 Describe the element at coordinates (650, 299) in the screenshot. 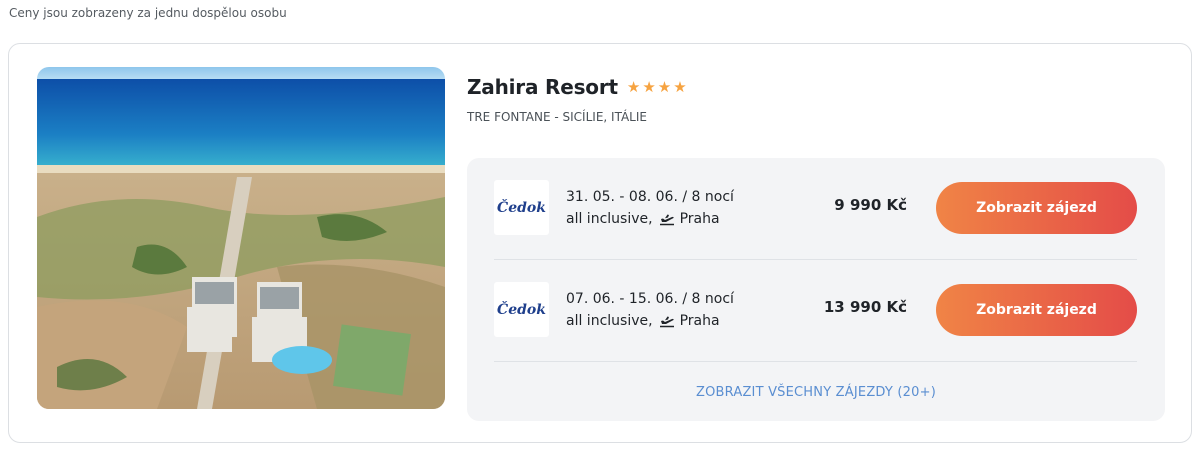

I see `offer-dates: 07. 06. - 15. 06. / 8 nocí` at that location.